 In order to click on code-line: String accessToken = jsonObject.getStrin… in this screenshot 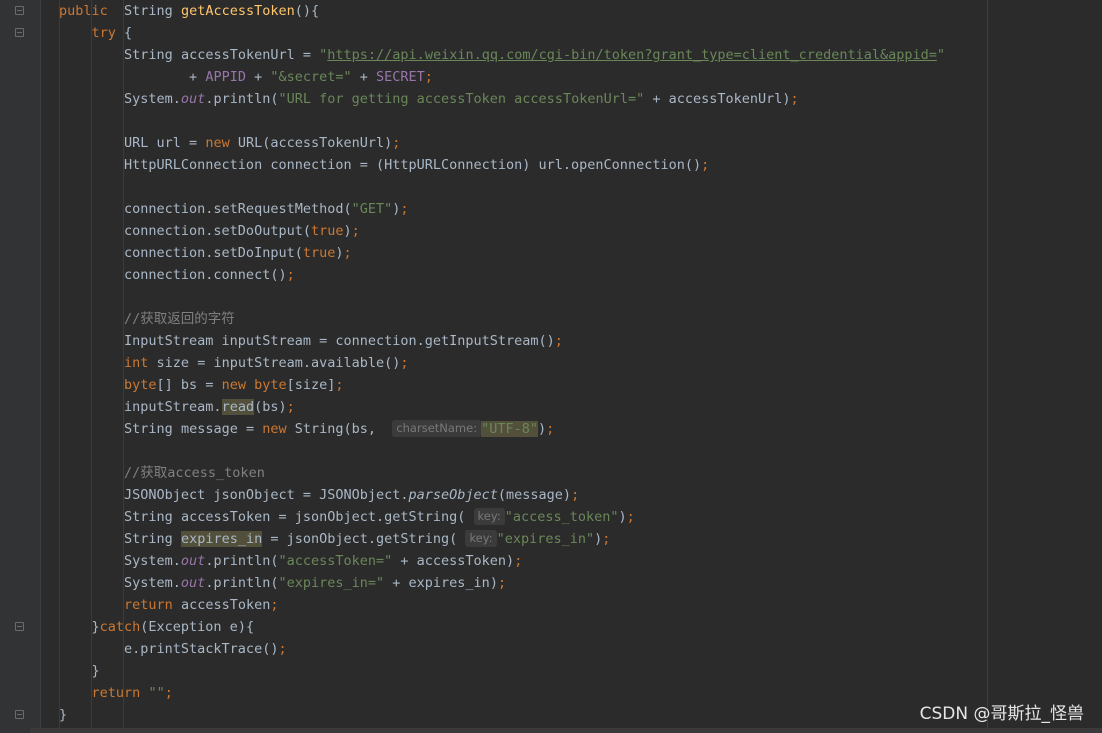, I will do `click(379, 516)`.